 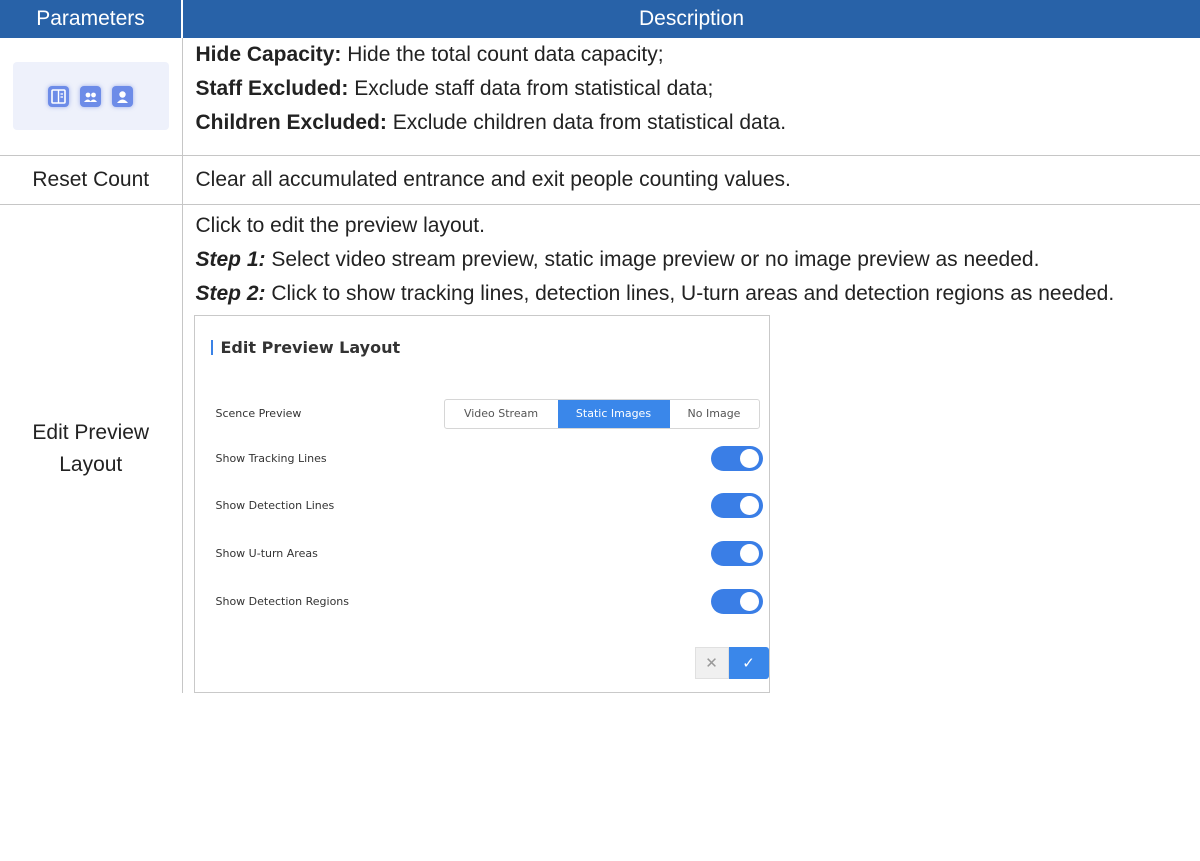 I want to click on toggle-label: Show Tracking Lines, so click(x=271, y=458).